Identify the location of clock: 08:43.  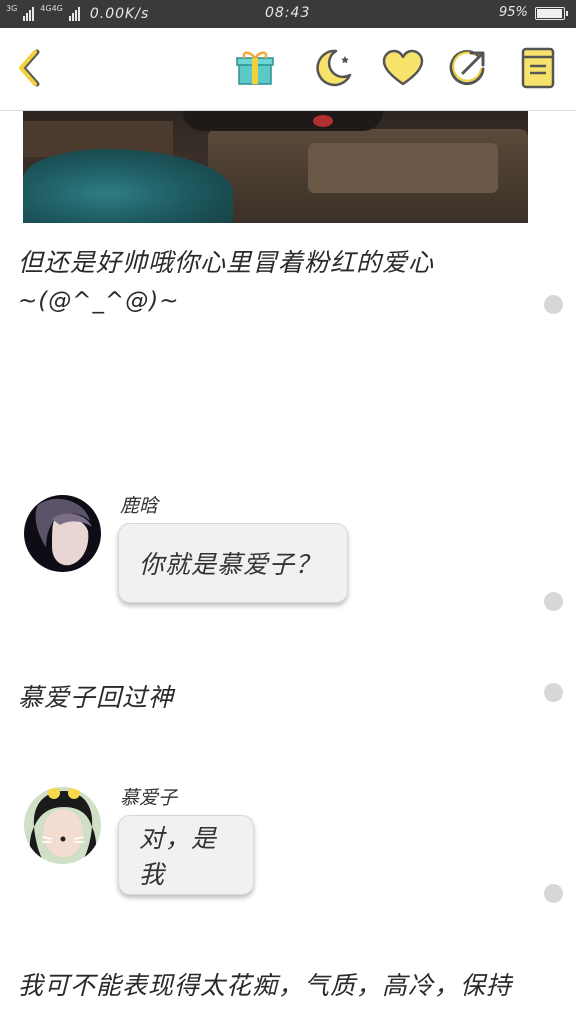
(288, 13).